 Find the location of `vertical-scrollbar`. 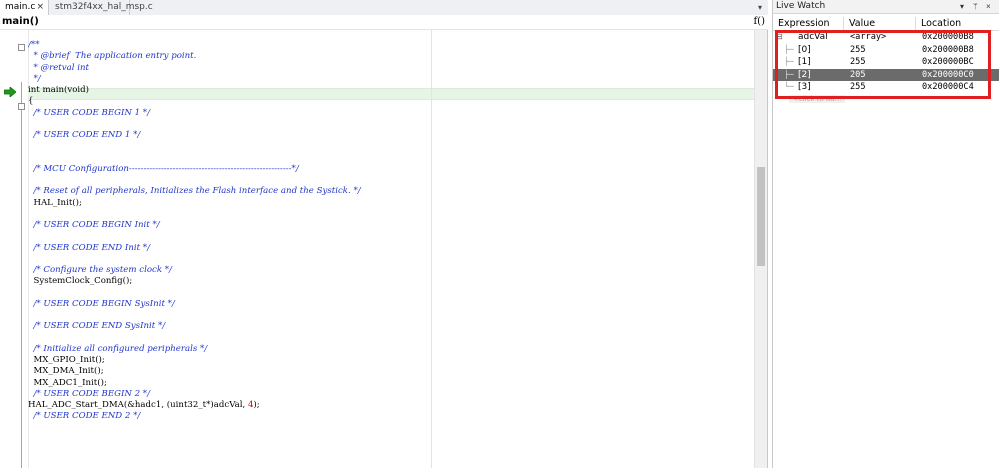

vertical-scrollbar is located at coordinates (760, 249).